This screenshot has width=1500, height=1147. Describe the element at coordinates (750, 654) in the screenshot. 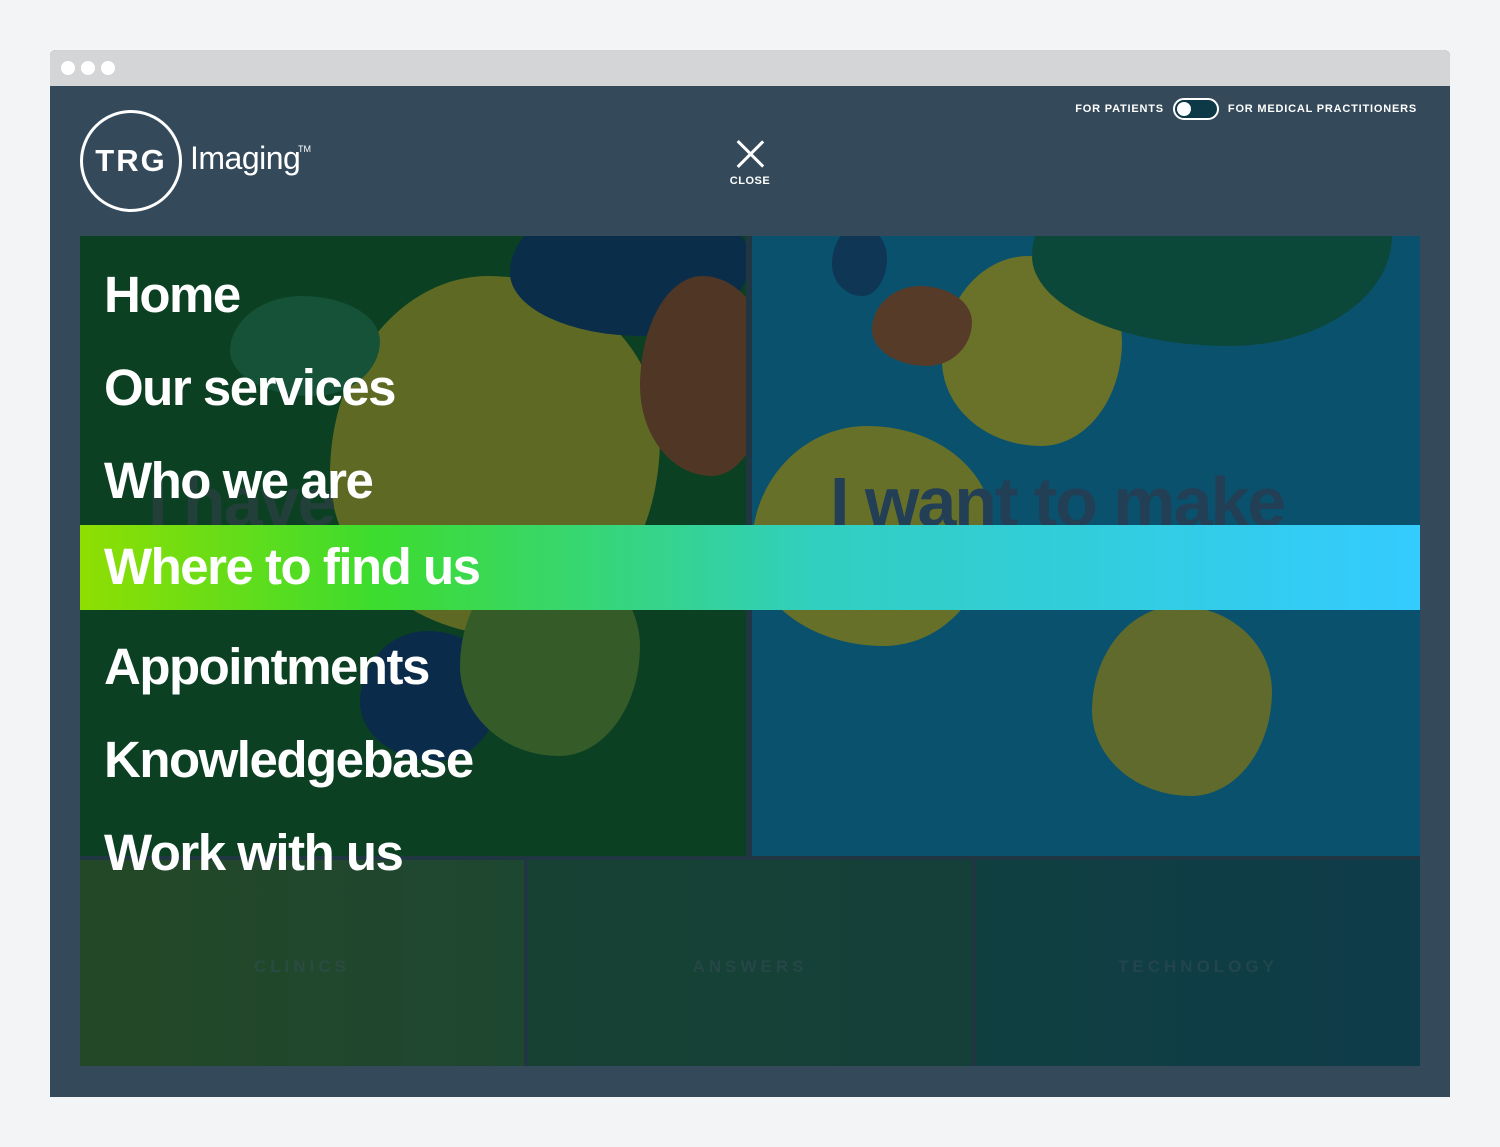

I see `menu-item-appointments: Appointments` at that location.